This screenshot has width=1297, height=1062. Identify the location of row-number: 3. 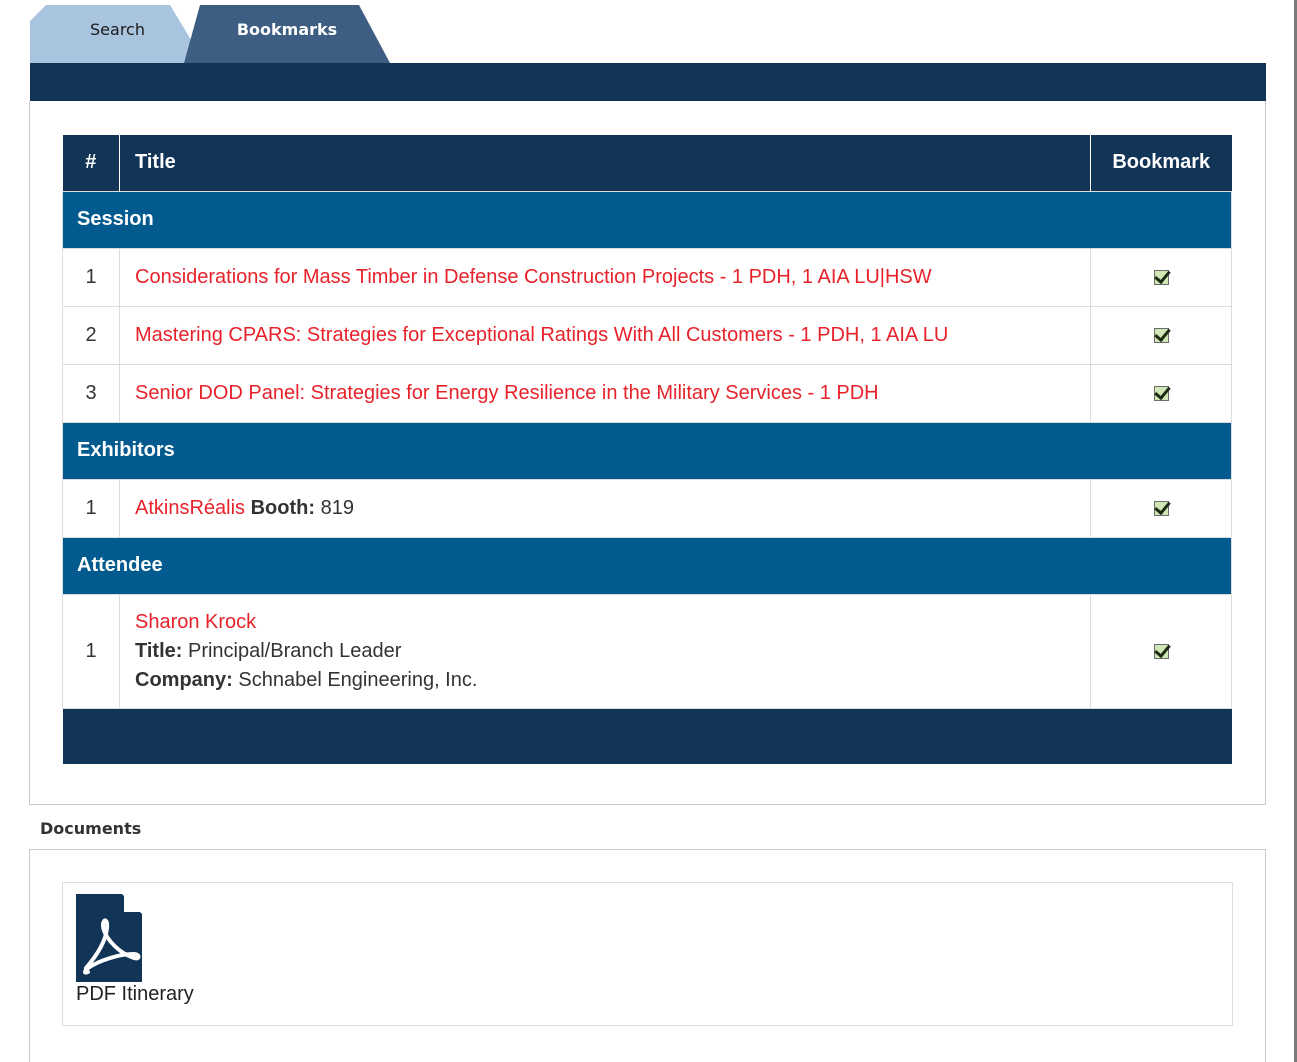
(91, 393).